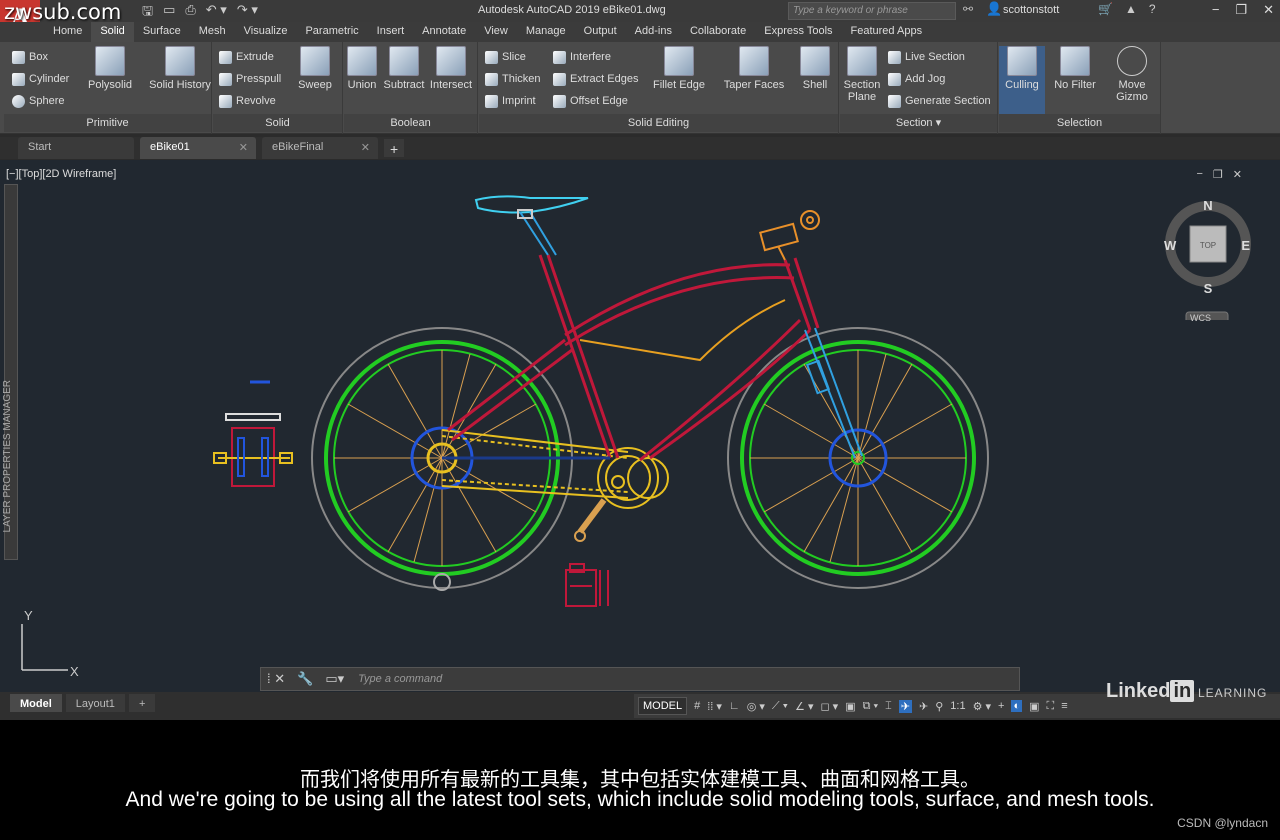  I want to click on tab-mesh: Mesh, so click(212, 32).